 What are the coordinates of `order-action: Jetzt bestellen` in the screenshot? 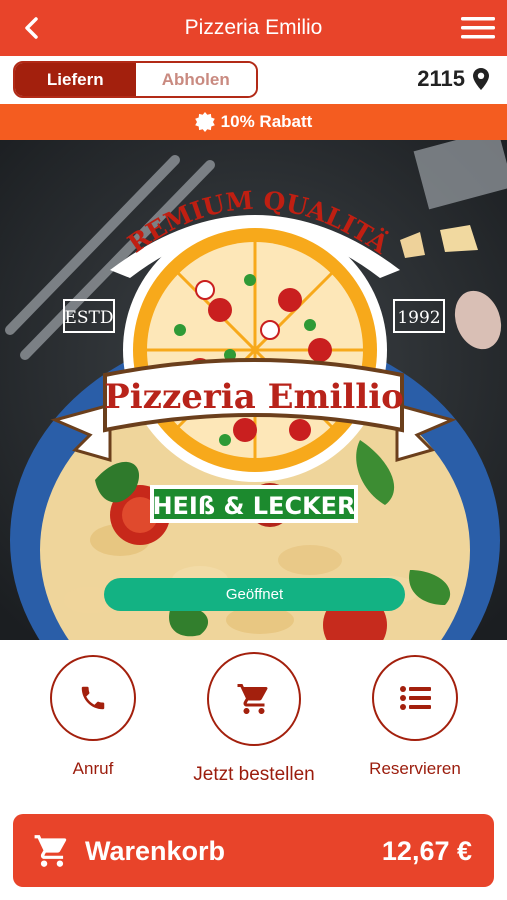 It's located at (254, 719).